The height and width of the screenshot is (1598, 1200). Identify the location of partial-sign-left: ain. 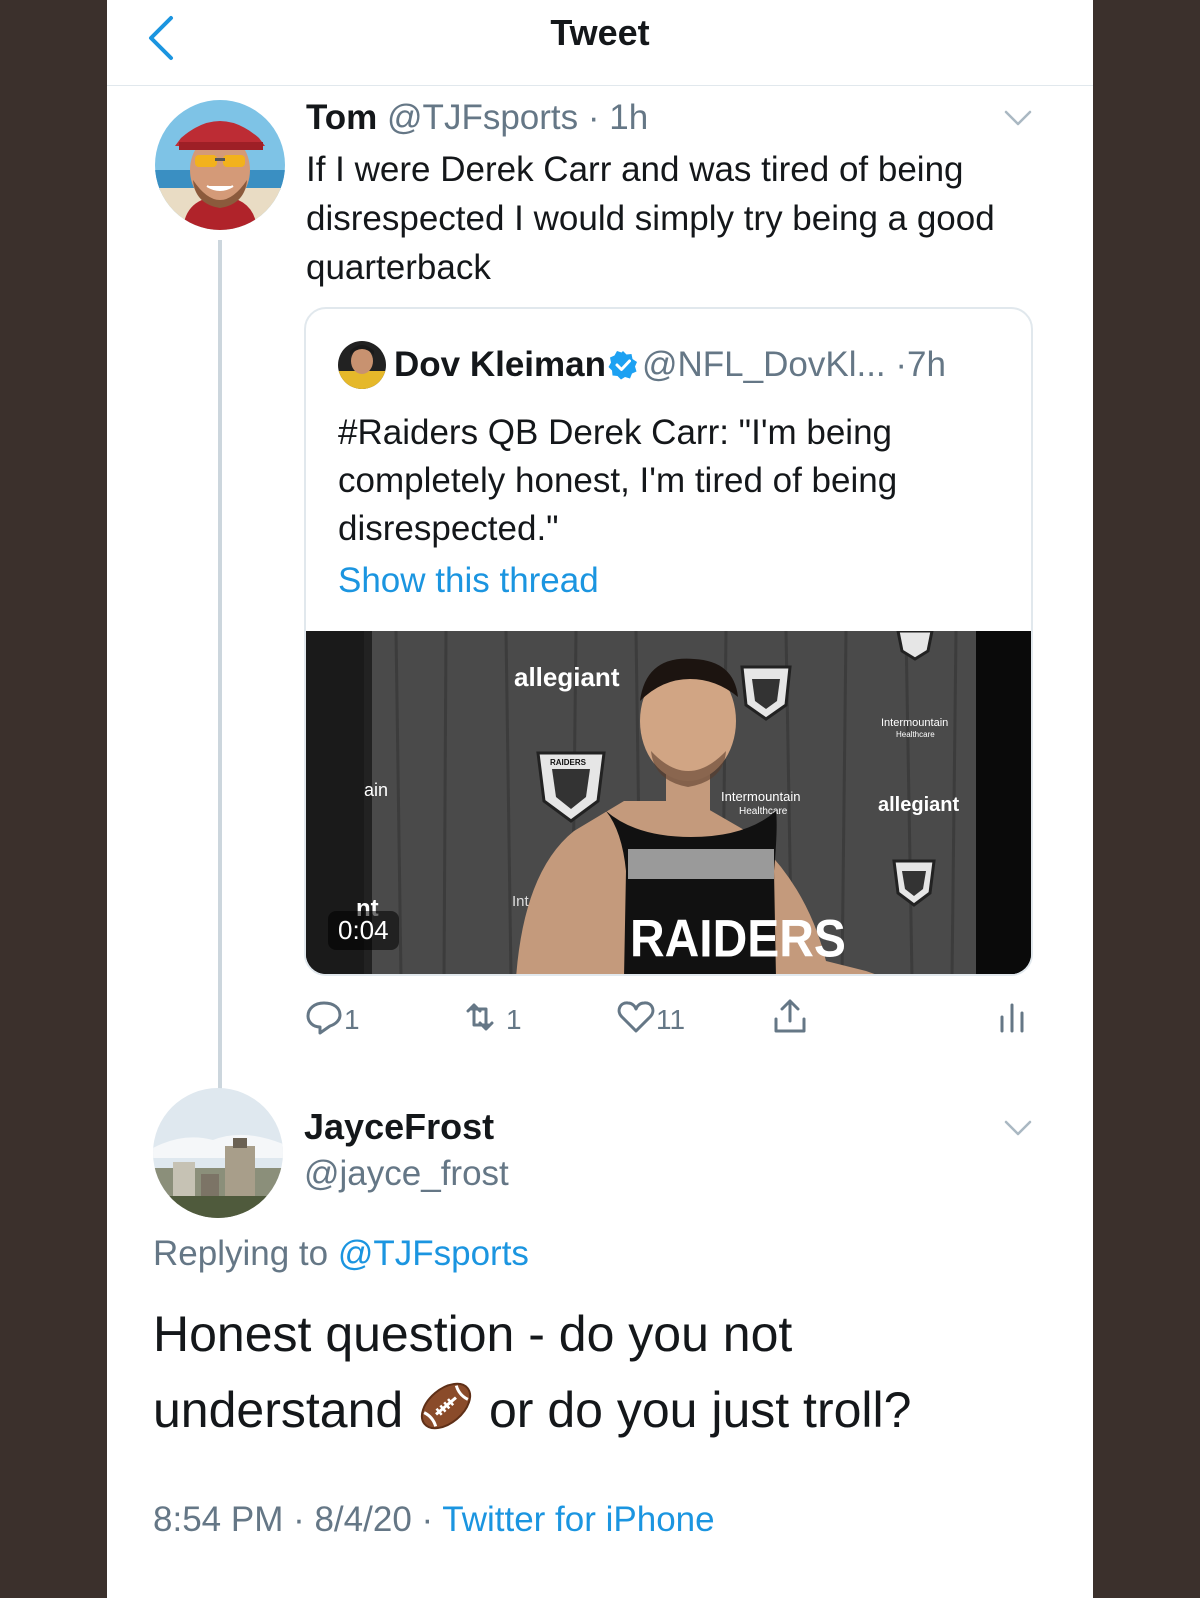
(376, 790).